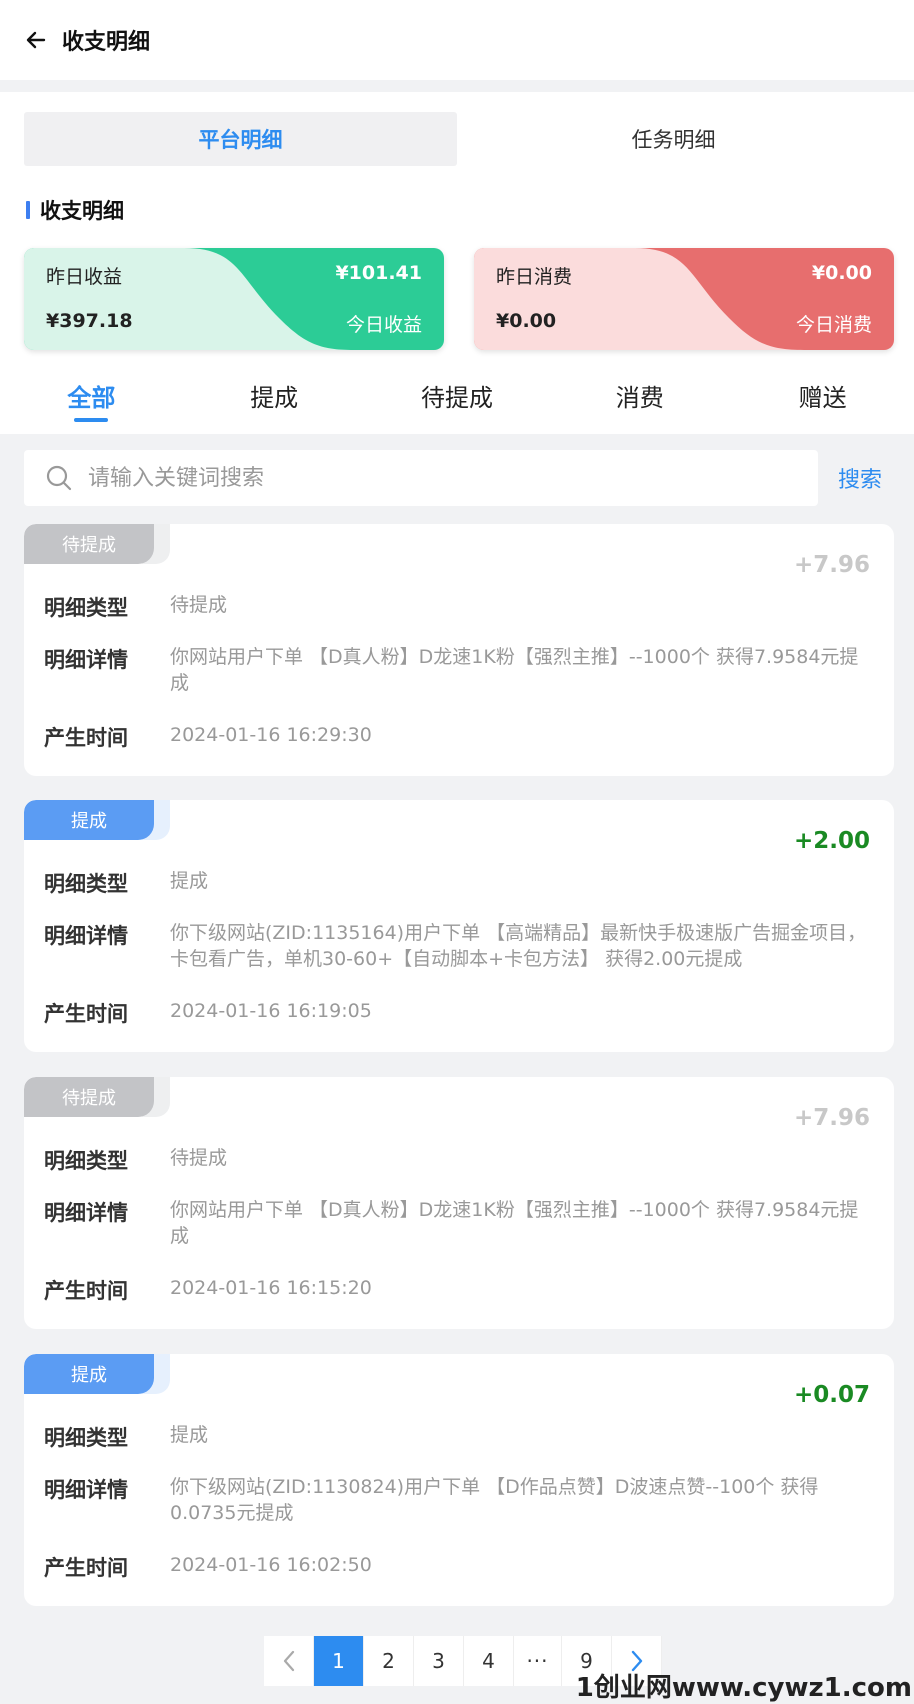 This screenshot has width=914, height=1704. I want to click on income-card: 昨日收益 ¥397.18 ¥101.41 今日收益, so click(234, 299).